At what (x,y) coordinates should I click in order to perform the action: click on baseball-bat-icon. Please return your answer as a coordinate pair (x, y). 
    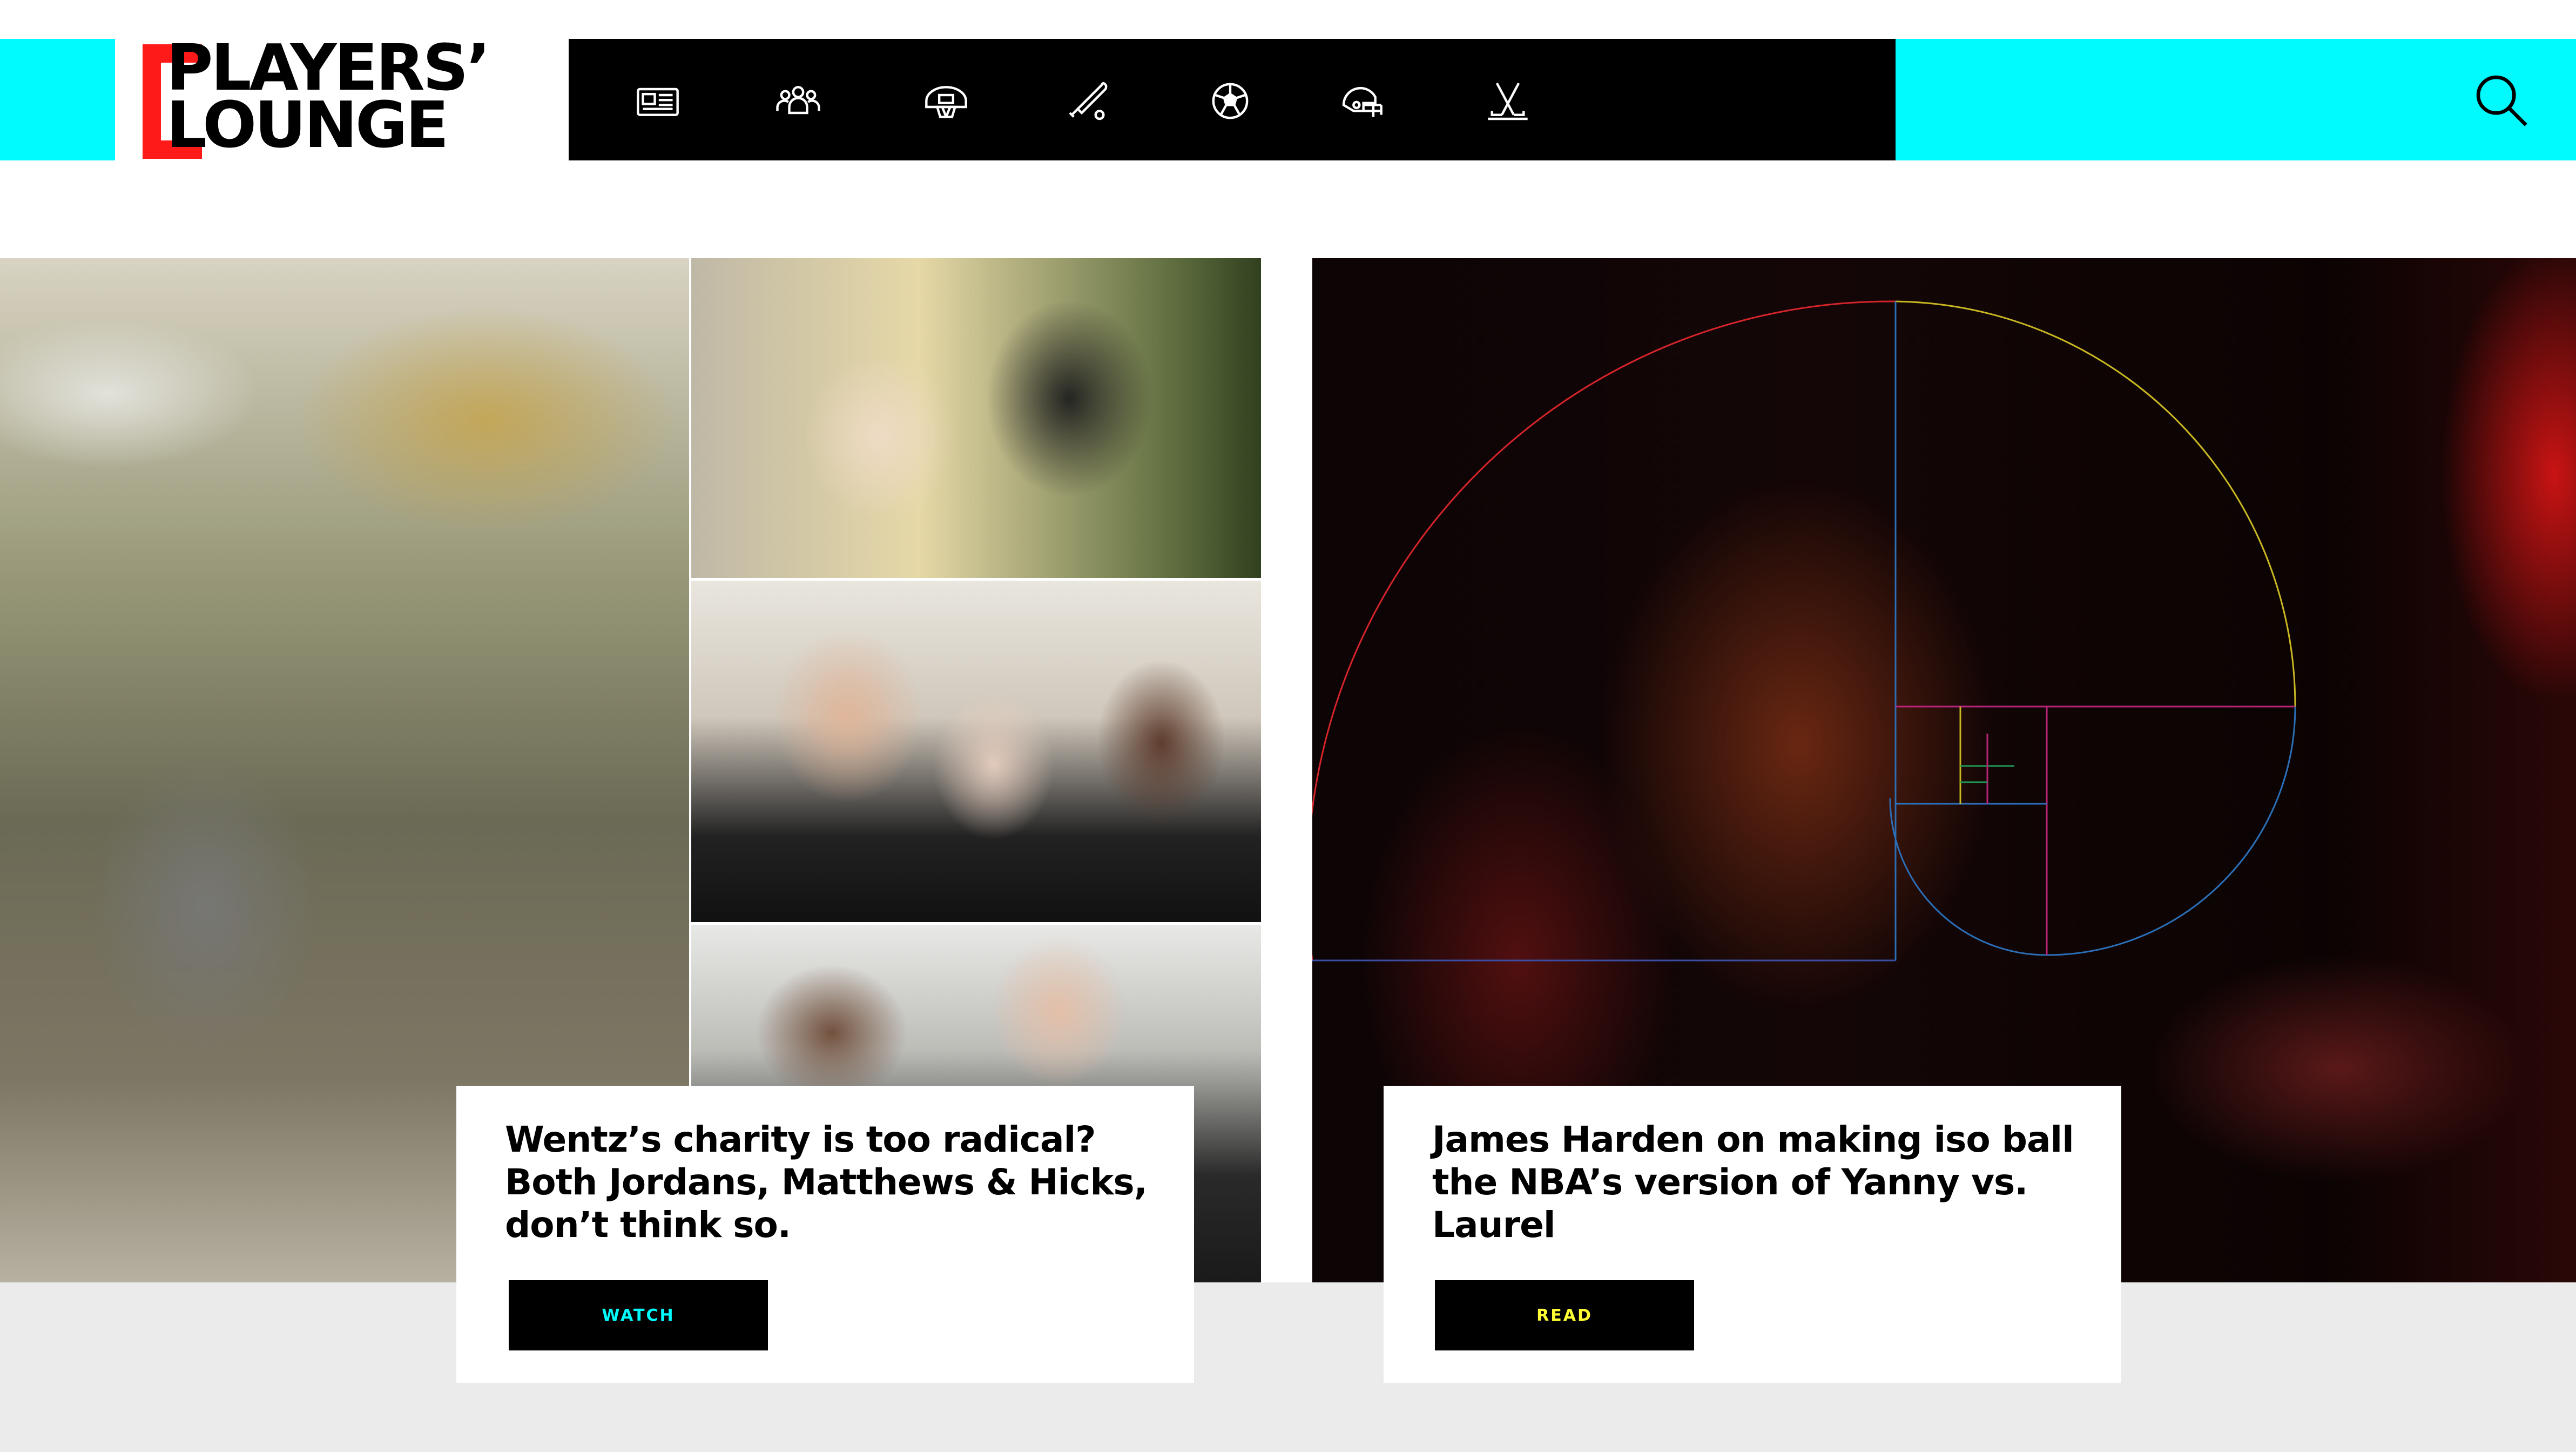
    Looking at the image, I should click on (1088, 101).